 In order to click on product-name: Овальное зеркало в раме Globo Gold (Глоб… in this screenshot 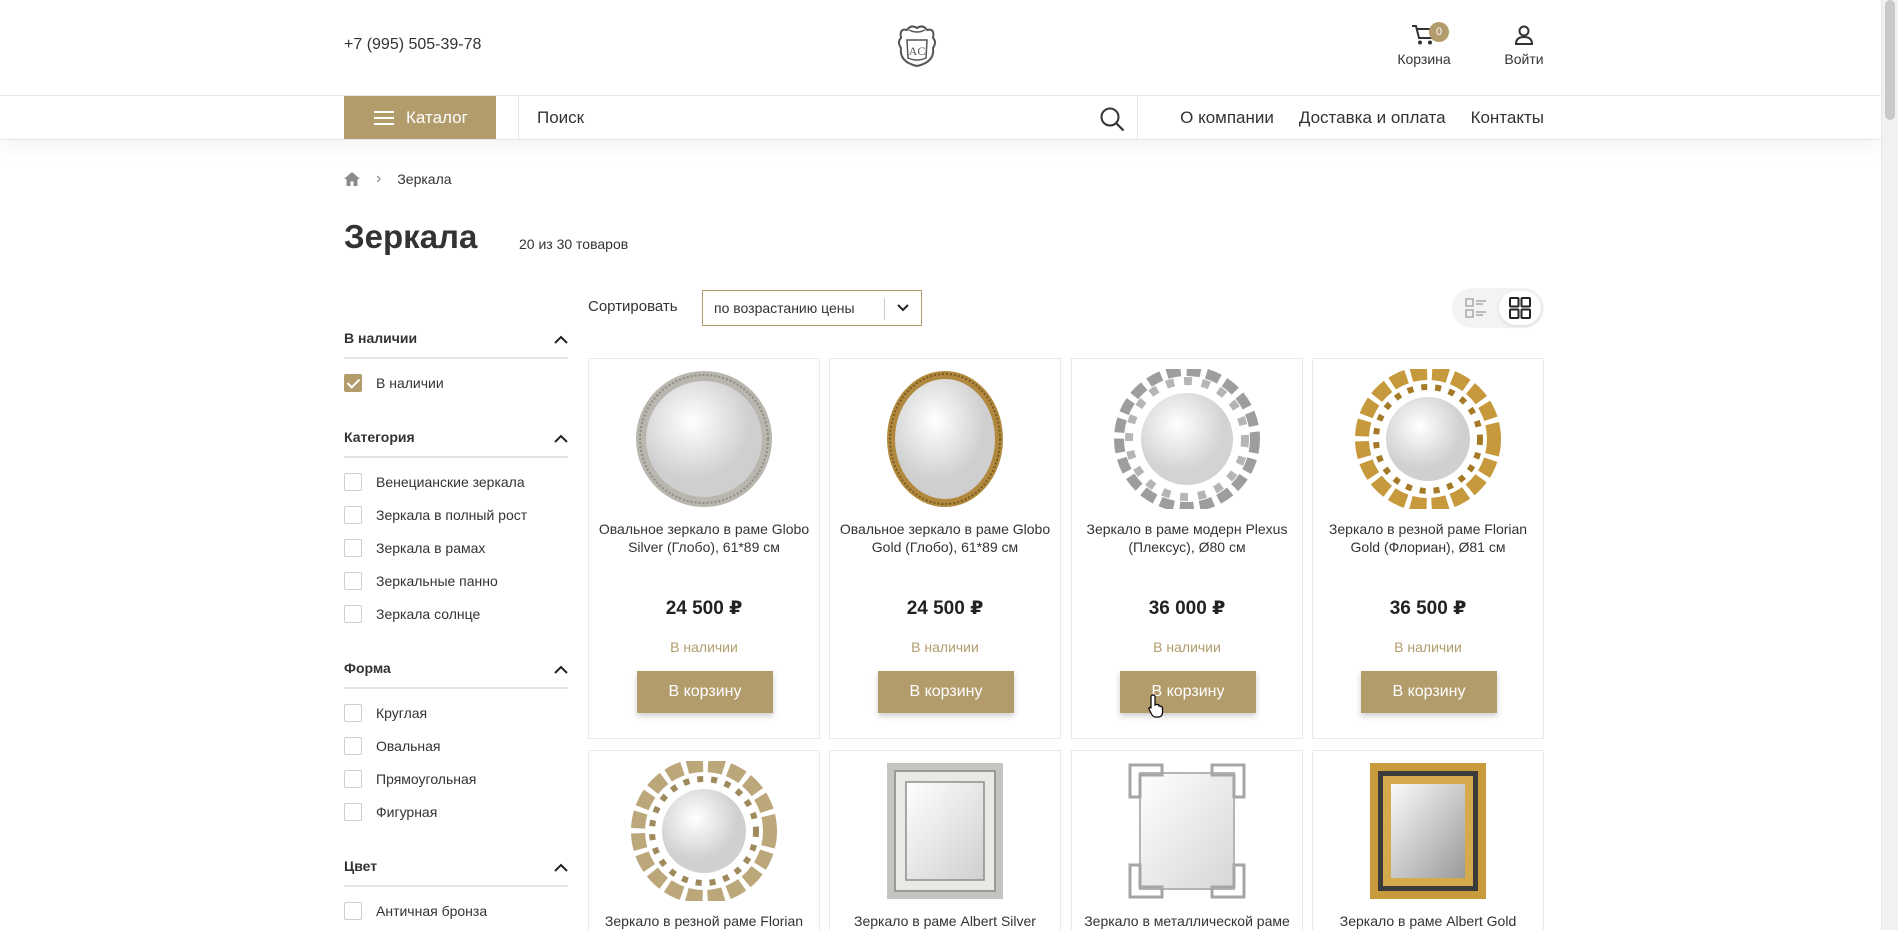, I will do `click(945, 538)`.